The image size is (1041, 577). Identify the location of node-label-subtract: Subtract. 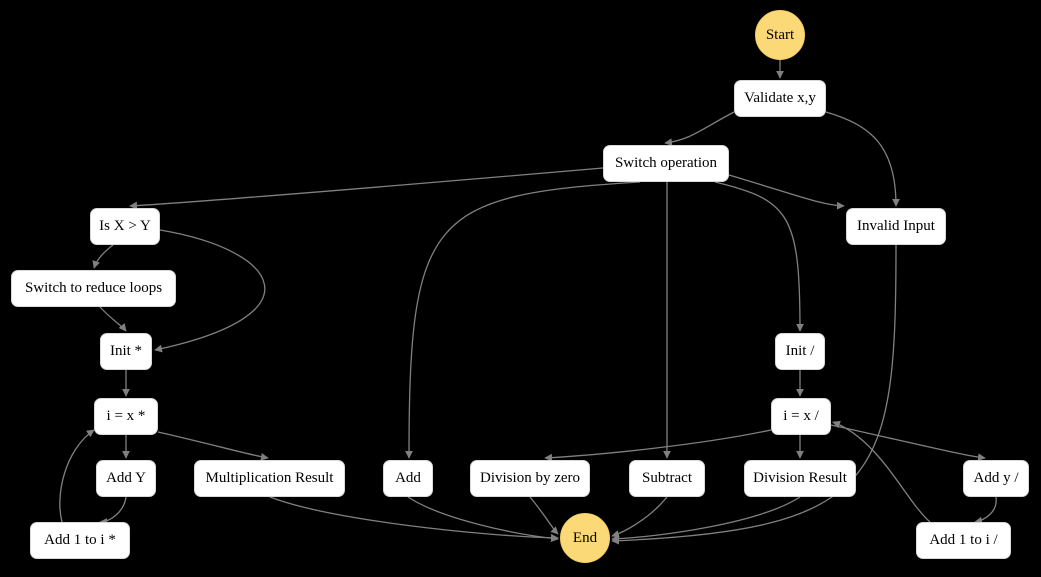
(667, 478).